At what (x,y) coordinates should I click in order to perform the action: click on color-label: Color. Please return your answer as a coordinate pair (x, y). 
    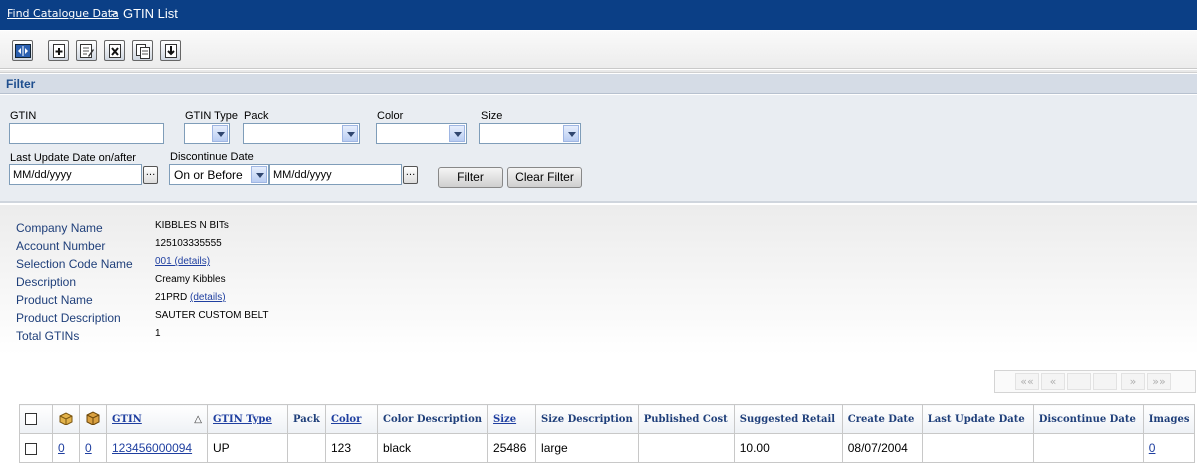
    Looking at the image, I should click on (390, 116).